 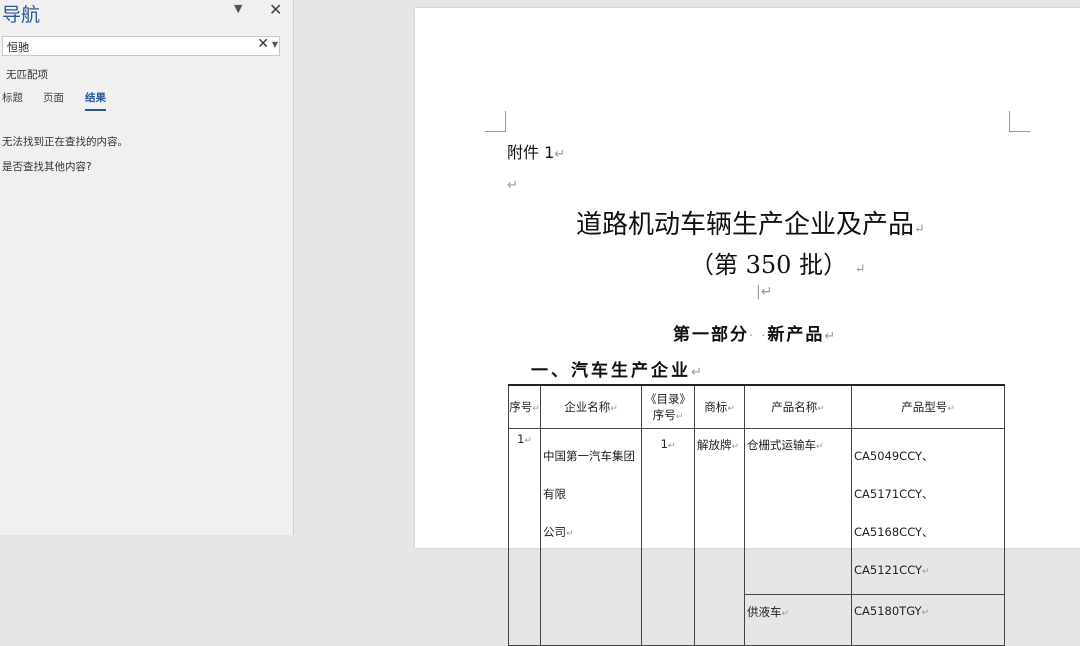 What do you see at coordinates (536, 151) in the screenshot?
I see `attachment-label: 附件 1↵` at bounding box center [536, 151].